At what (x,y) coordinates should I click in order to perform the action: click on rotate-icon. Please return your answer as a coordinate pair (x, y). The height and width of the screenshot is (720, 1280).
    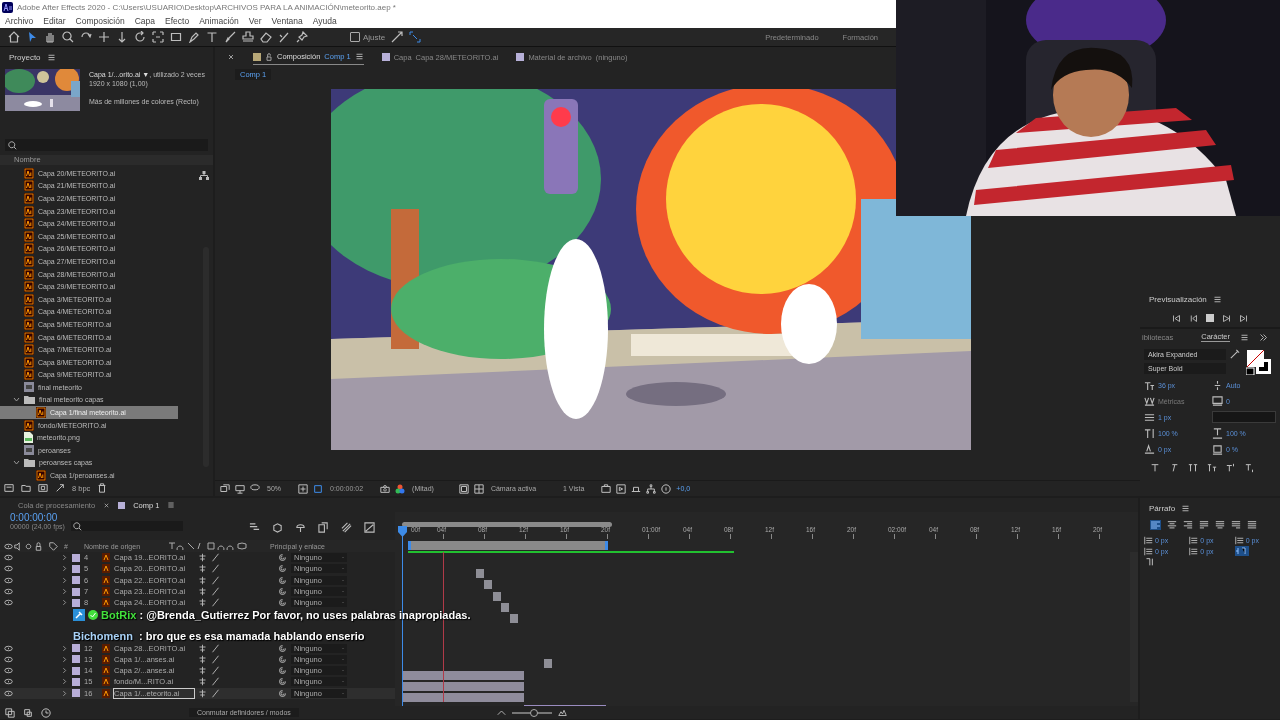
    Looking at the image, I should click on (140, 37).